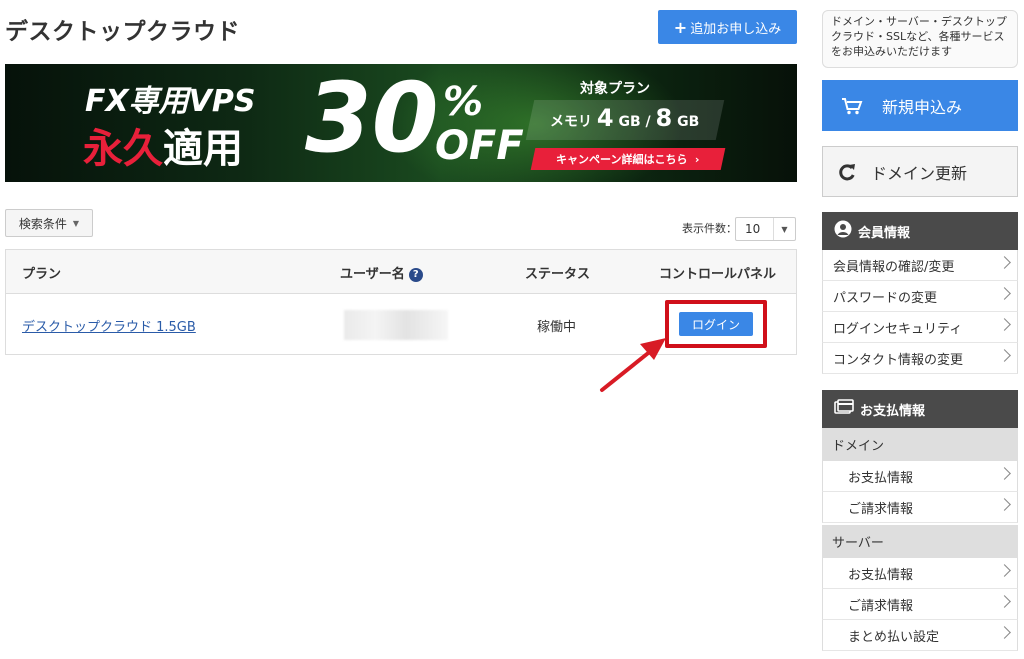 This screenshot has height=659, width=1024. Describe the element at coordinates (605, 118) in the screenshot. I see `banner-memory-from: 4` at that location.